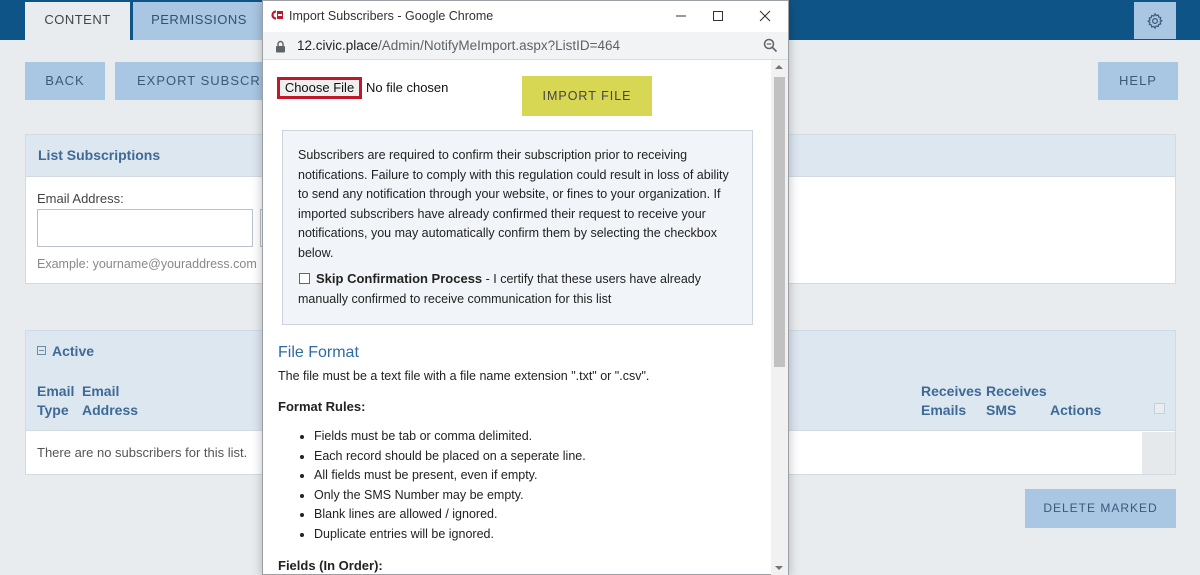  I want to click on back-button: BACK, so click(65, 81).